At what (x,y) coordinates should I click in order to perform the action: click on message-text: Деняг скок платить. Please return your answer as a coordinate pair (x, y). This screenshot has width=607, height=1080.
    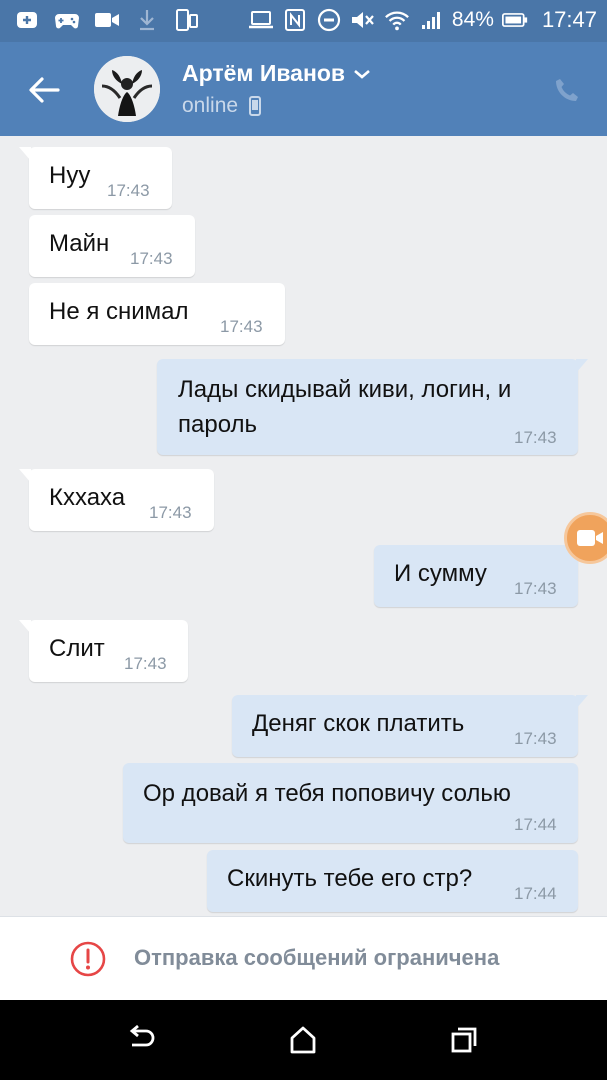
    Looking at the image, I should click on (358, 723).